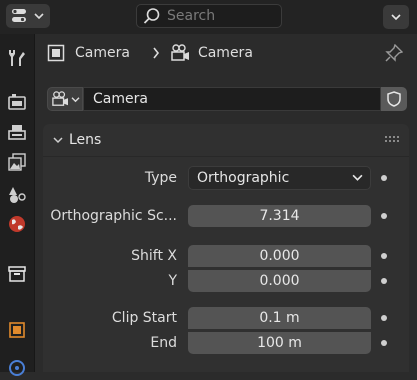 The image size is (417, 380). What do you see at coordinates (19, 15) in the screenshot?
I see `properties-editor-icon` at bounding box center [19, 15].